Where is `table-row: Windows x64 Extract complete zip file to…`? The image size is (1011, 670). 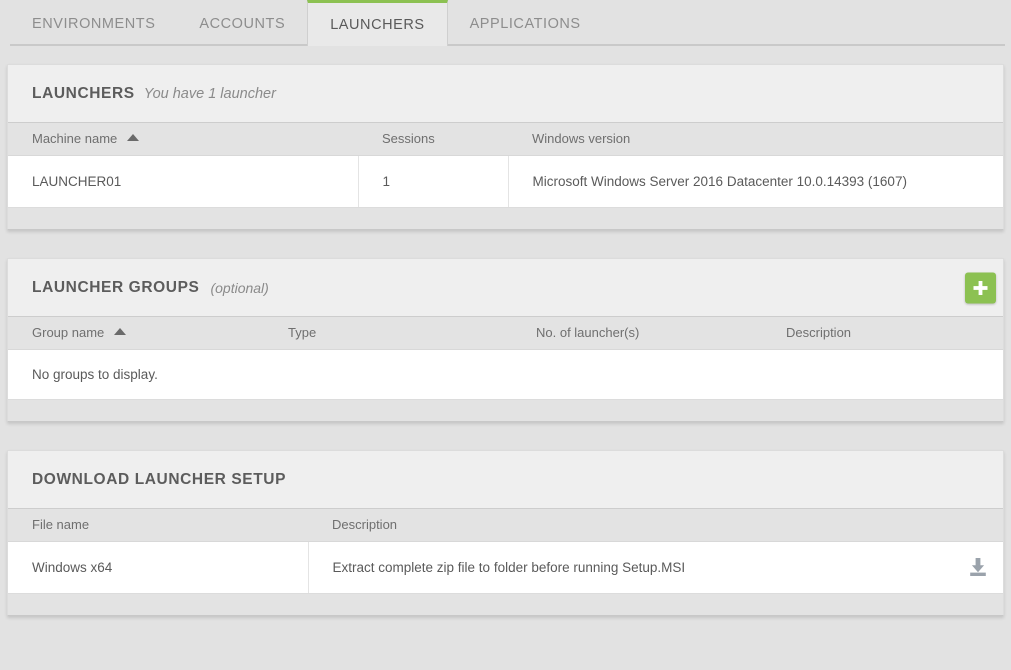
table-row: Windows x64 Extract complete zip file to… is located at coordinates (505, 567).